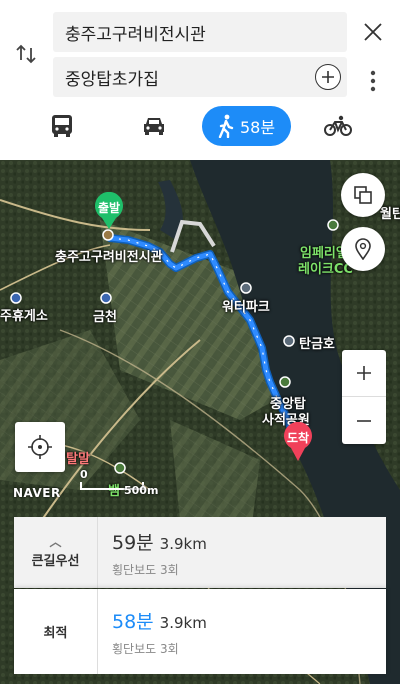 Image resolution: width=400 pixels, height=684 pixels. I want to click on route-time: 58분, so click(133, 621).